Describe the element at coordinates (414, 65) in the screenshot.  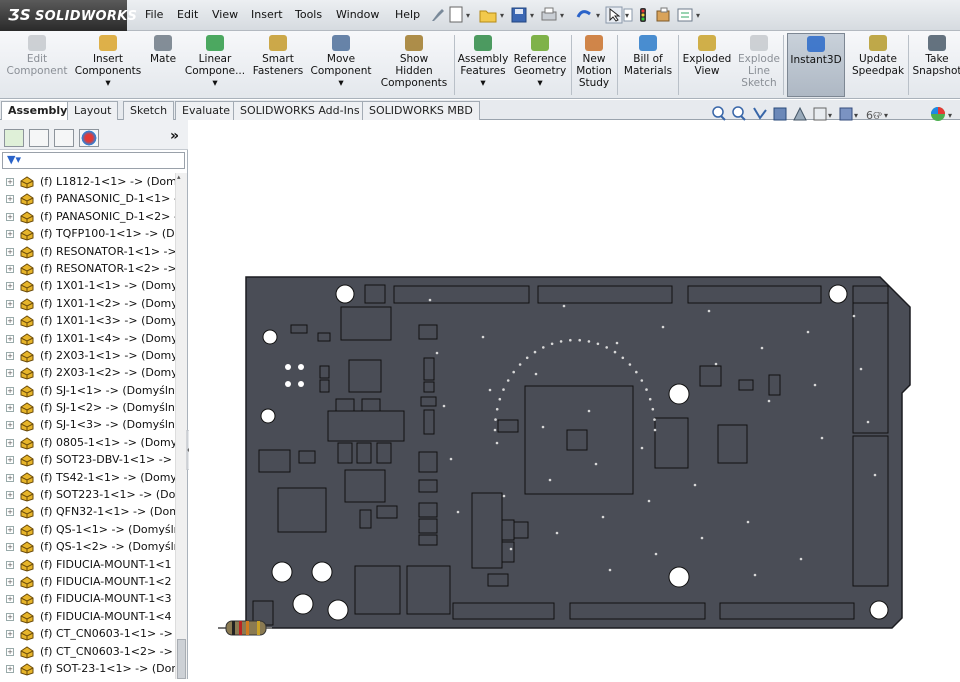
I see `ribbon-show-hidden-button: Show Hidden Components` at that location.